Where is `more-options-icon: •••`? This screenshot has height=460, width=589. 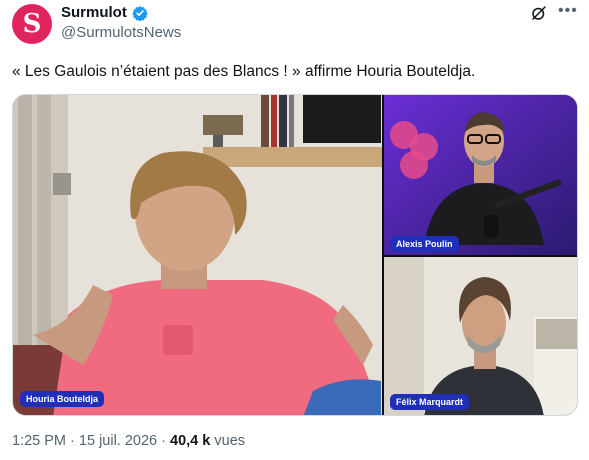
more-options-icon: ••• is located at coordinates (568, 11).